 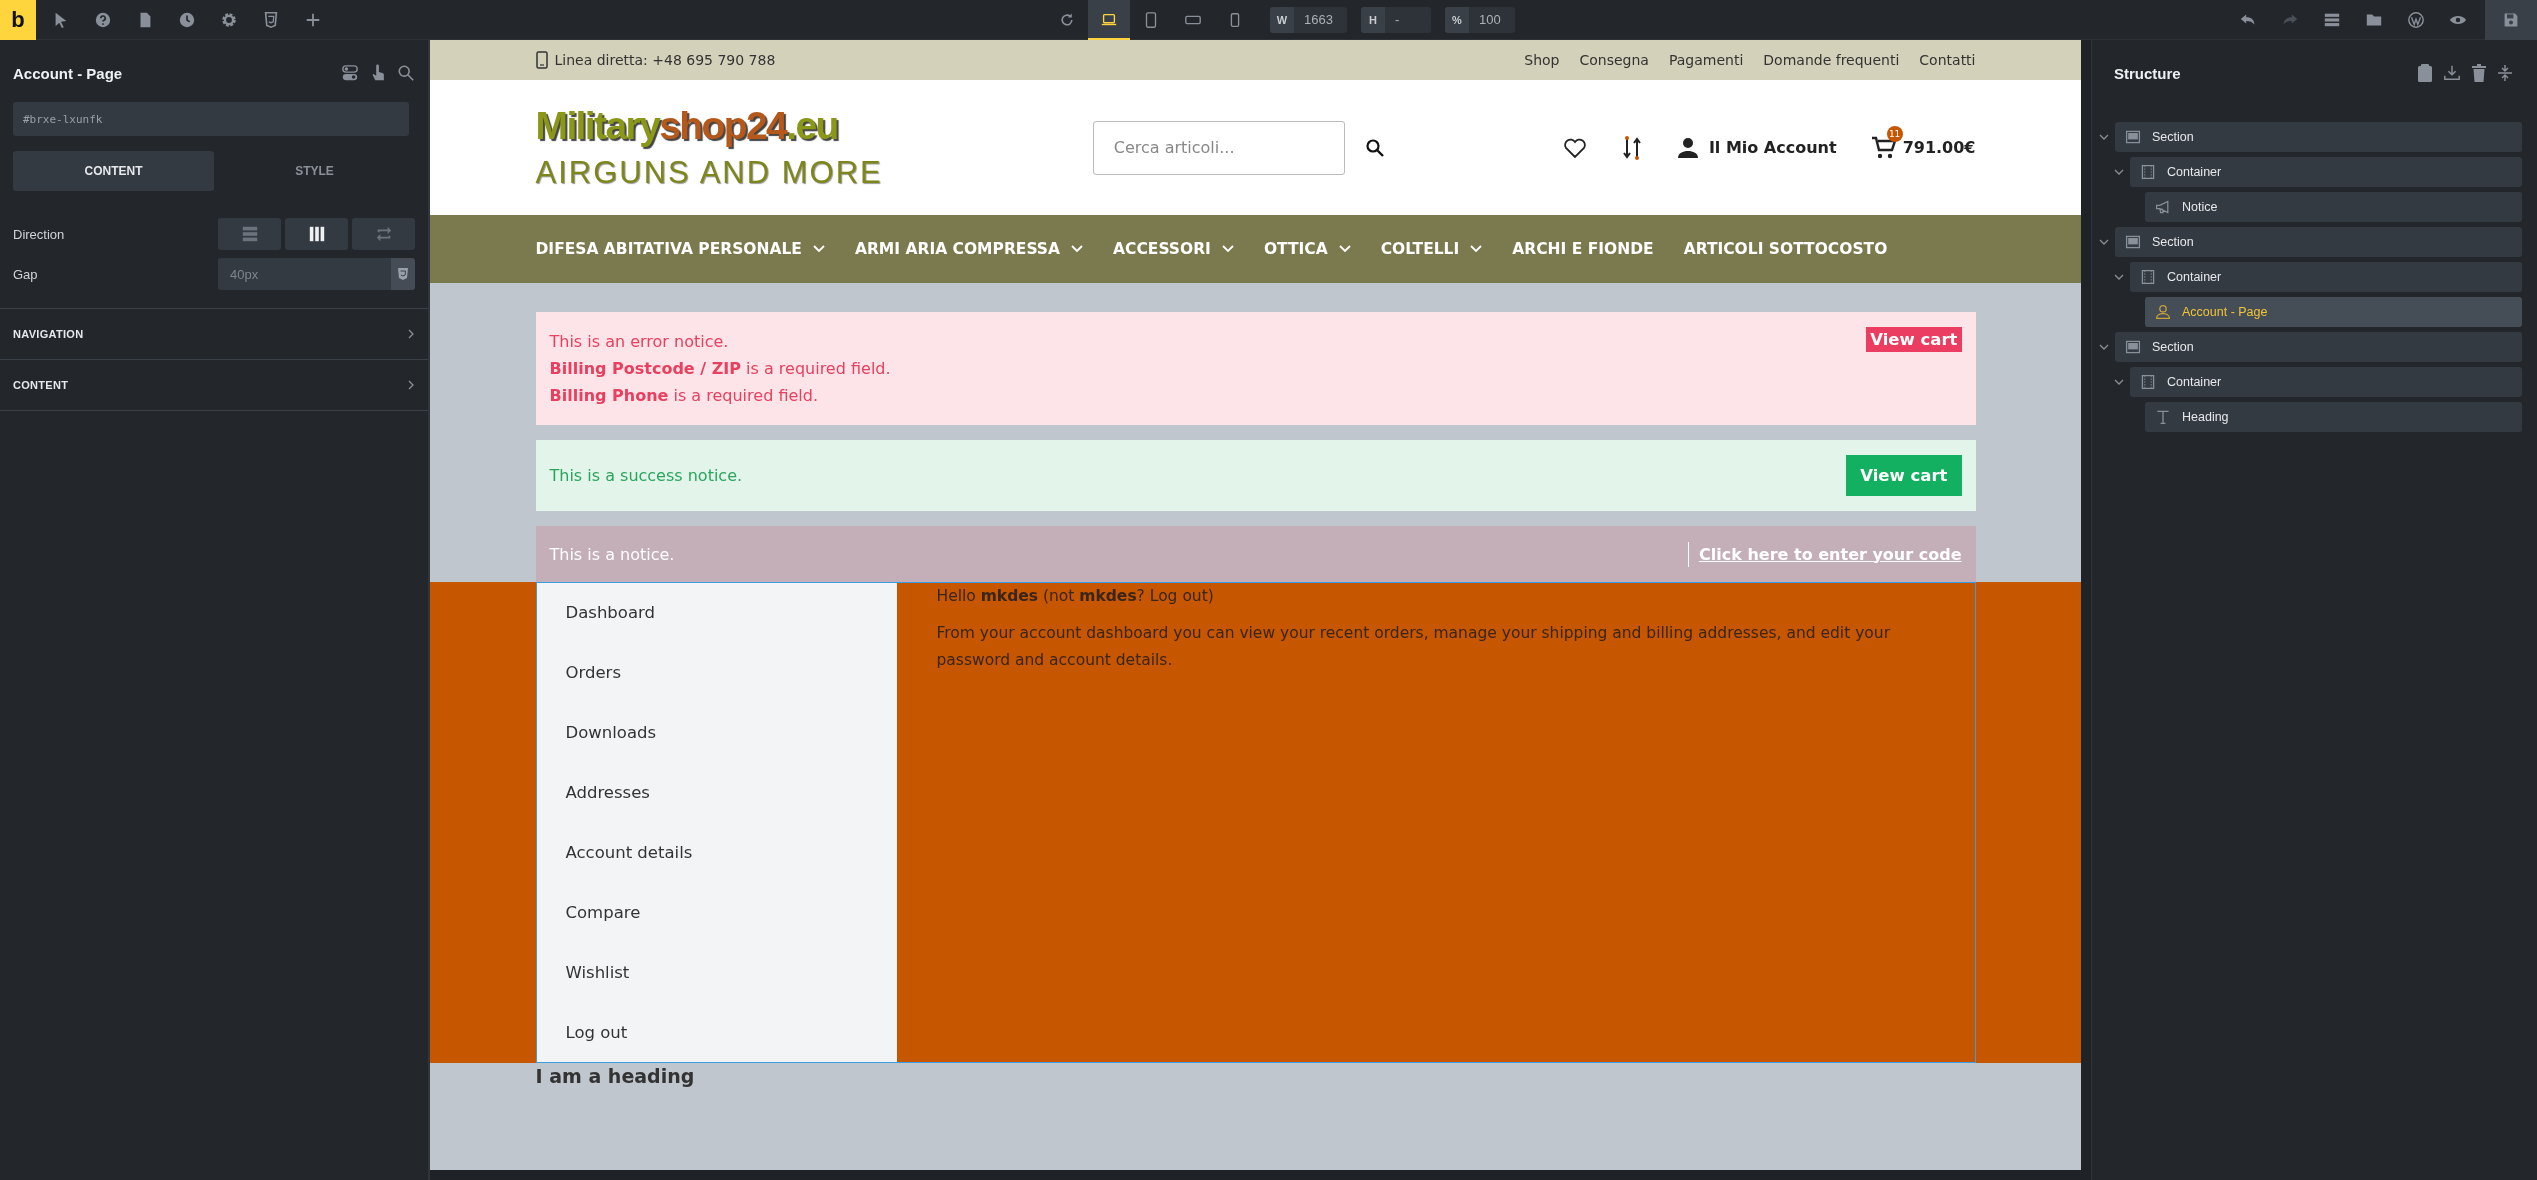 I want to click on css-toggle-button, so click(x=403, y=274).